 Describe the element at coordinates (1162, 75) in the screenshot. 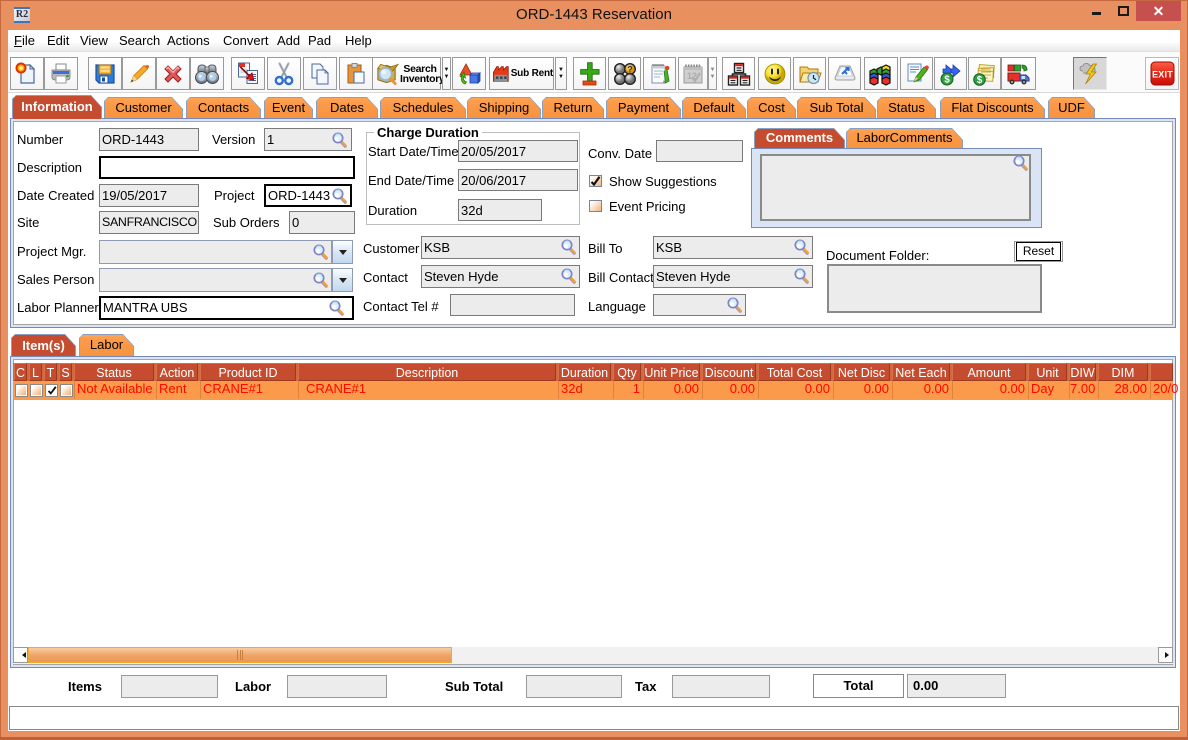

I see `svg-text: EXIT` at that location.